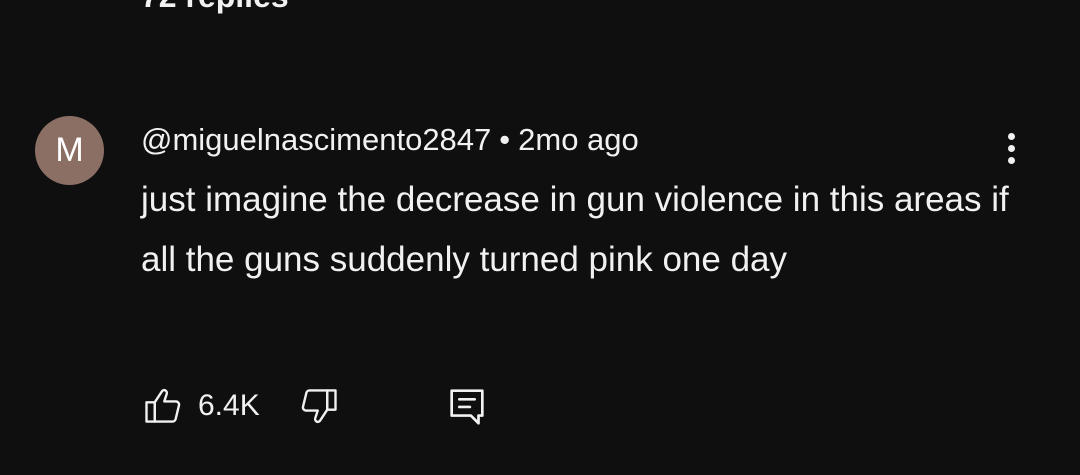 The height and width of the screenshot is (475, 1080). I want to click on like-button: 6.4K, so click(200, 406).